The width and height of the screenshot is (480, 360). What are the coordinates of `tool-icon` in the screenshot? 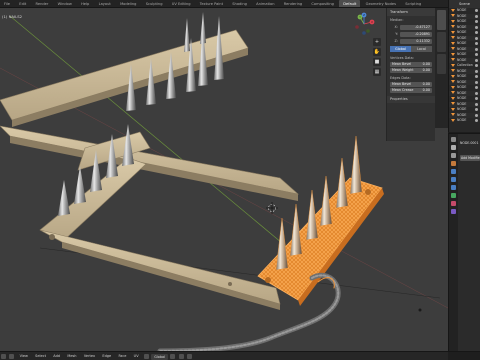 It's located at (453, 139).